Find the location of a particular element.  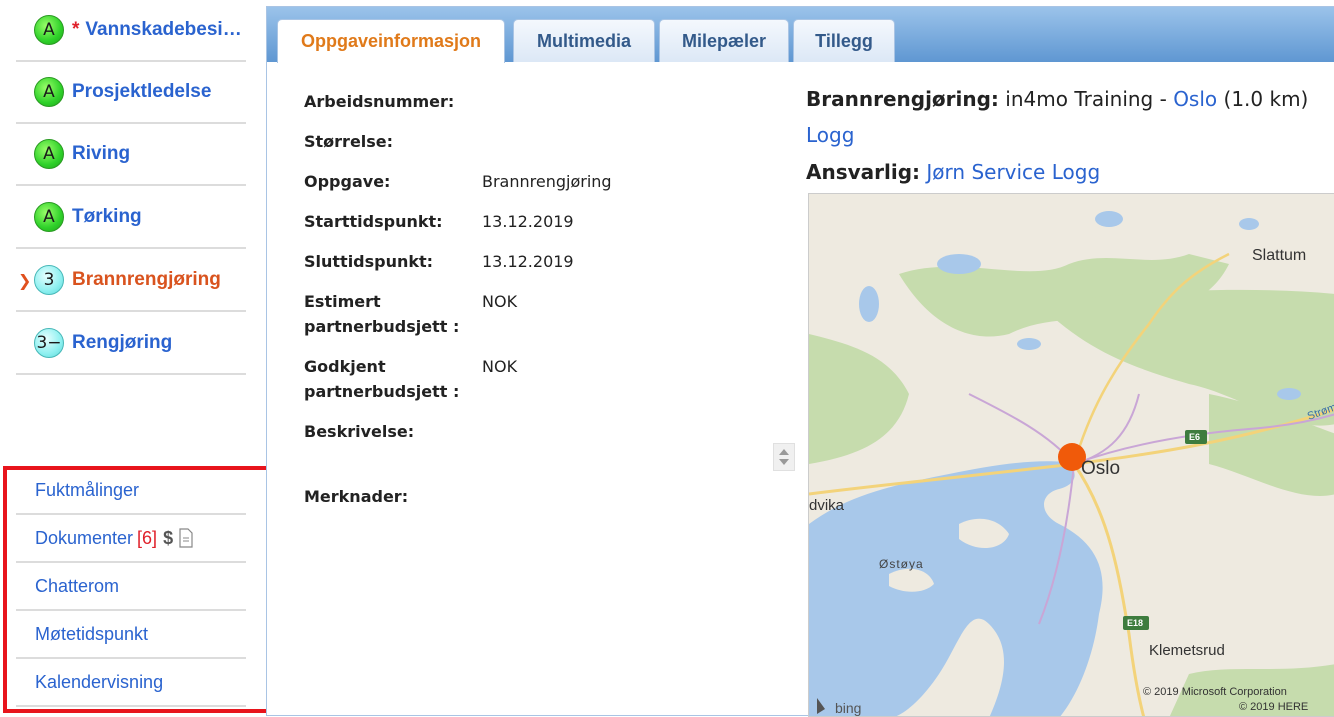

label-line: Estimert is located at coordinates (342, 301).